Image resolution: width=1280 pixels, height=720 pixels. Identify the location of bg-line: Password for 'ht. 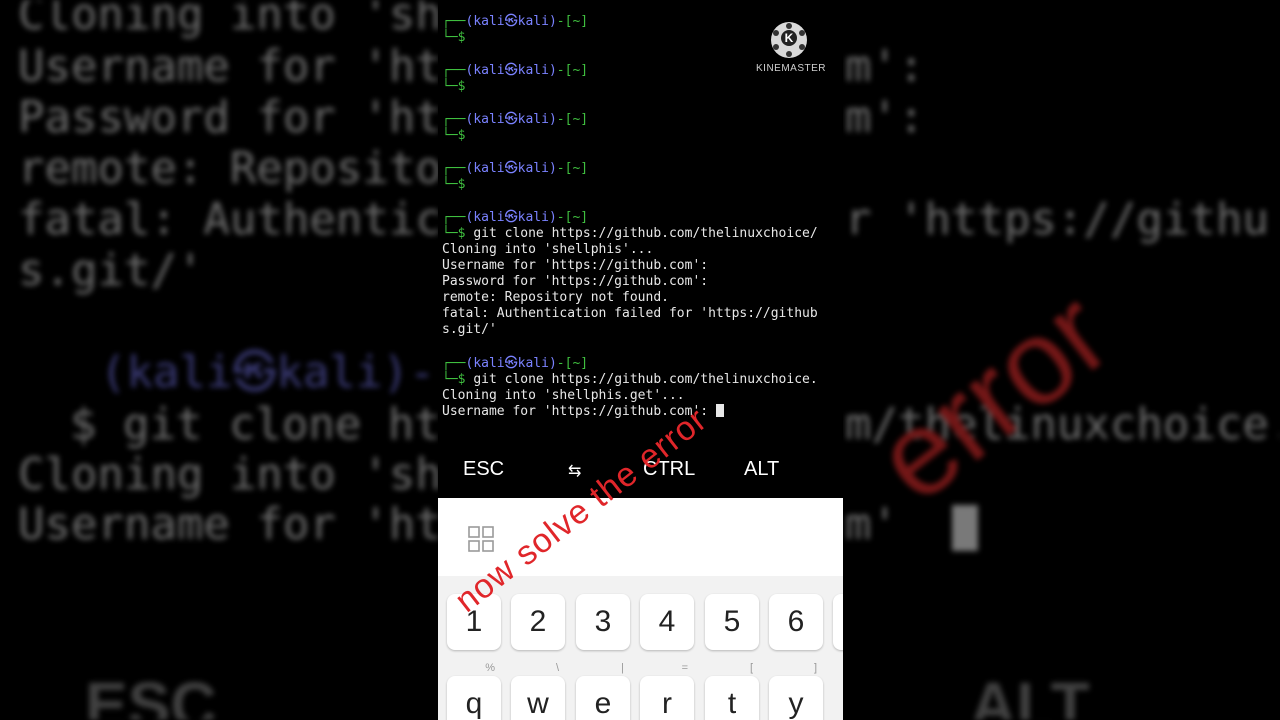
(230, 117).